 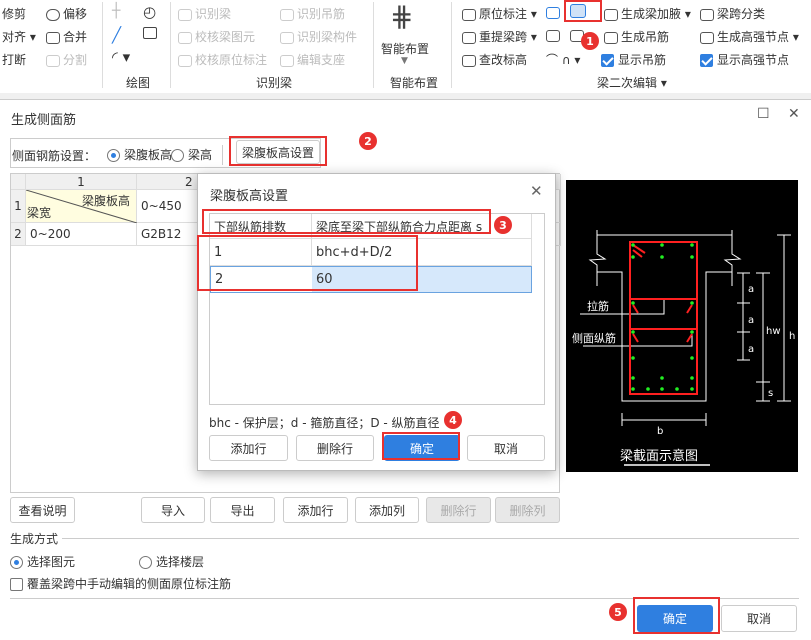 I want to click on radio-select-floor: 选择楼层, so click(x=171, y=561).